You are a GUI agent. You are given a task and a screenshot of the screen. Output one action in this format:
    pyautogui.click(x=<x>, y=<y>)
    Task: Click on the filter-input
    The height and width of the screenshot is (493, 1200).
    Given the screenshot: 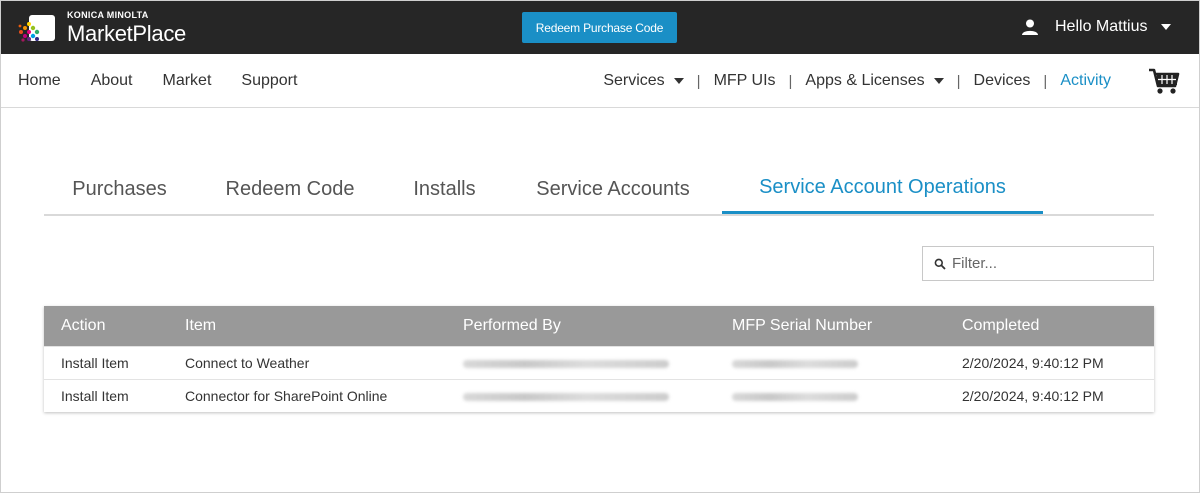 What is the action you would take?
    pyautogui.click(x=1047, y=263)
    